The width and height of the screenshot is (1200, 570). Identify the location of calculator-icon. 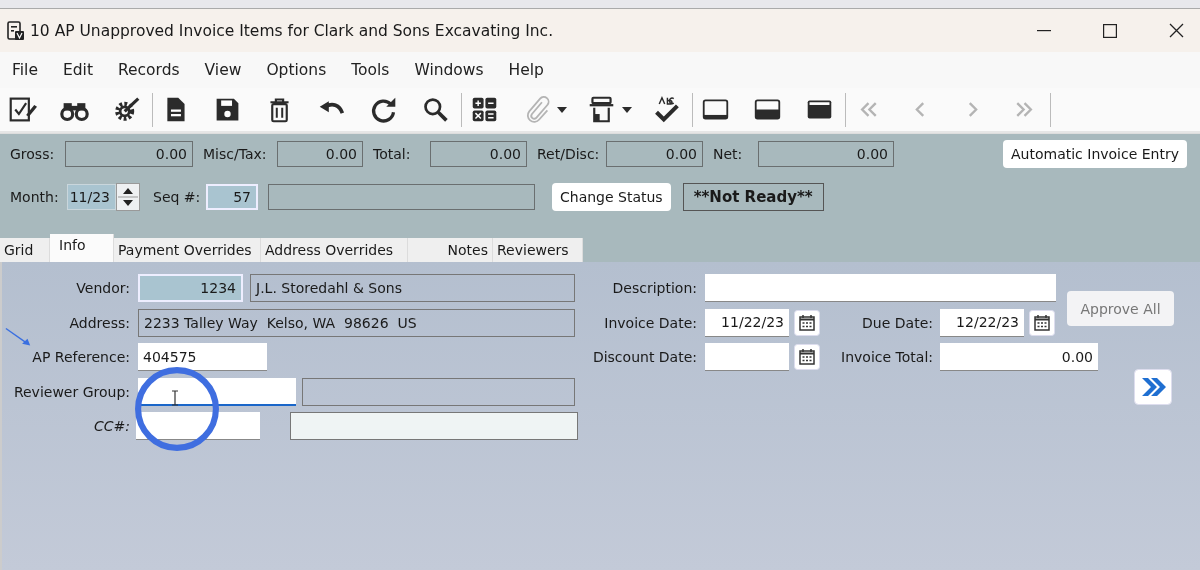
(484, 109).